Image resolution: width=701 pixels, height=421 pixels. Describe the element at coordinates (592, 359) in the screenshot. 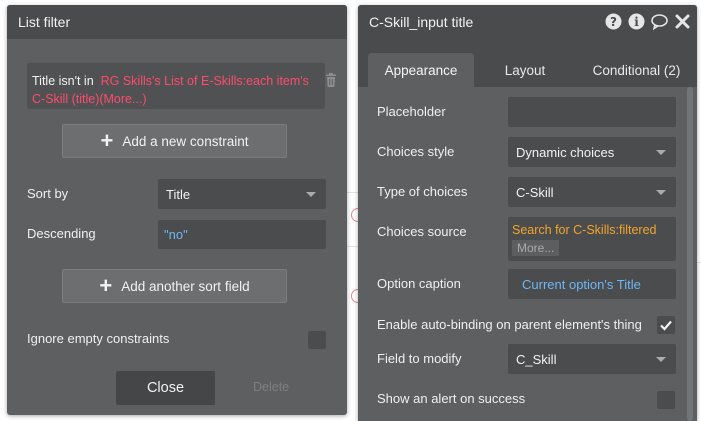

I see `field-to-modify-select: C_Skill` at that location.